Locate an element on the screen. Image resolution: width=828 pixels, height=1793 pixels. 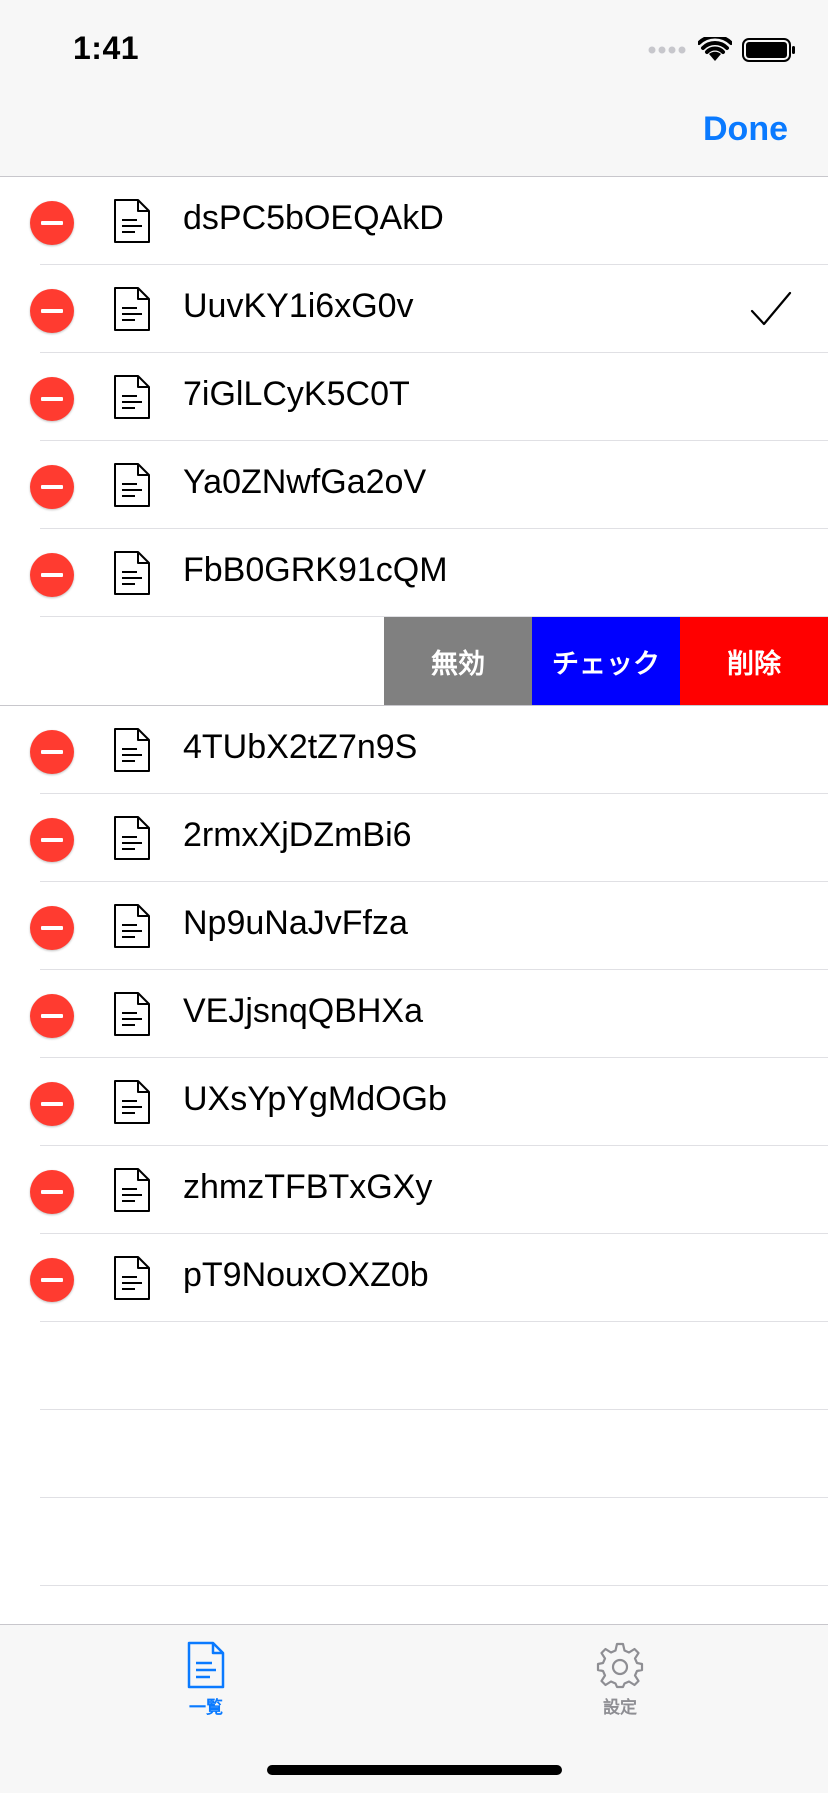
list-item: UuvKY1i6xG0v is located at coordinates (414, 309).